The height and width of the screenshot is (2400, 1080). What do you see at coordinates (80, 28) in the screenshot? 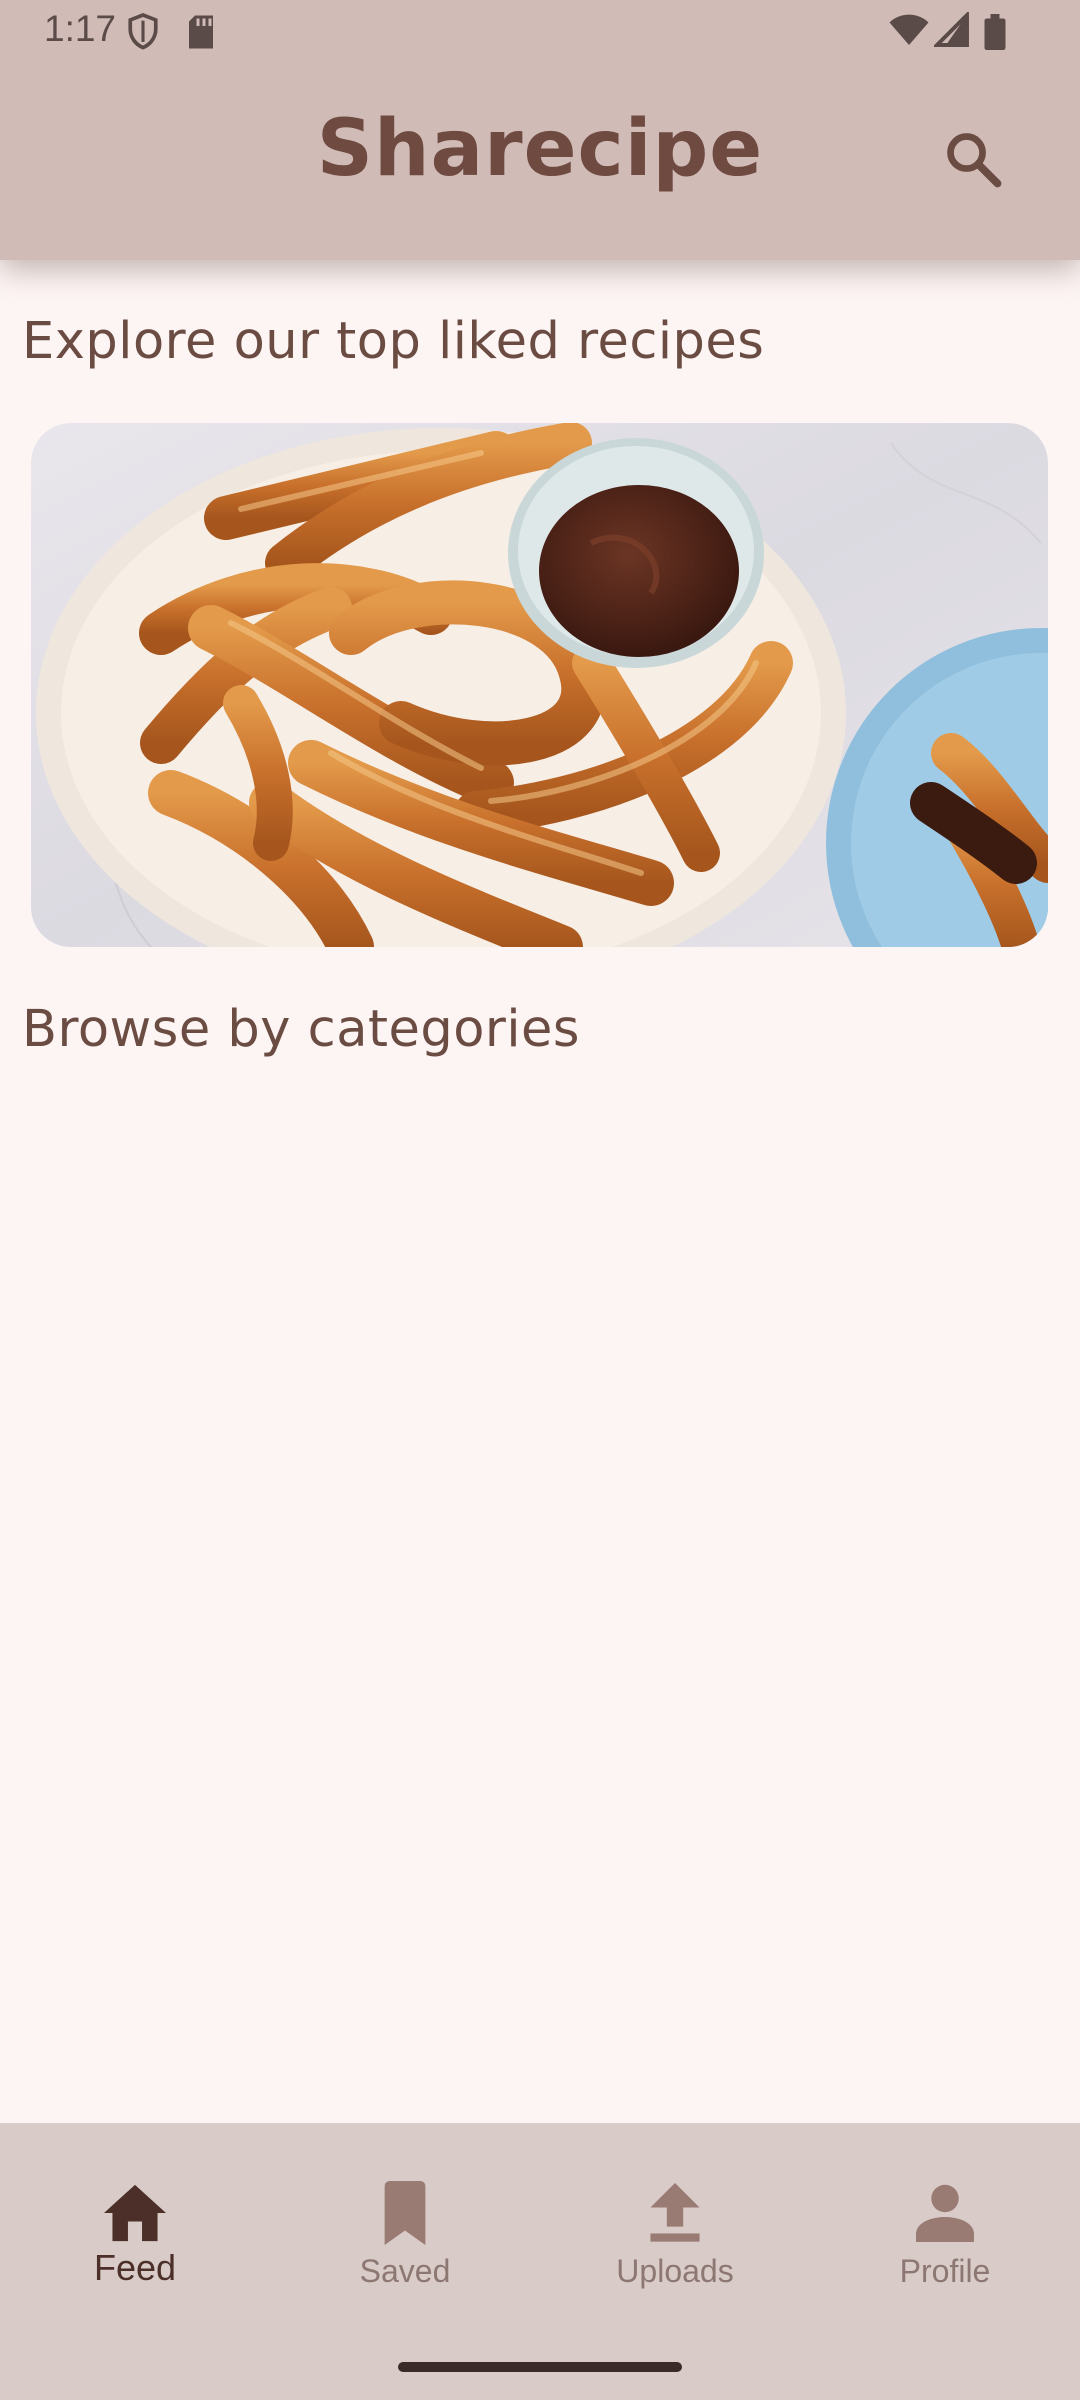
I see `status-time: 1:17` at bounding box center [80, 28].